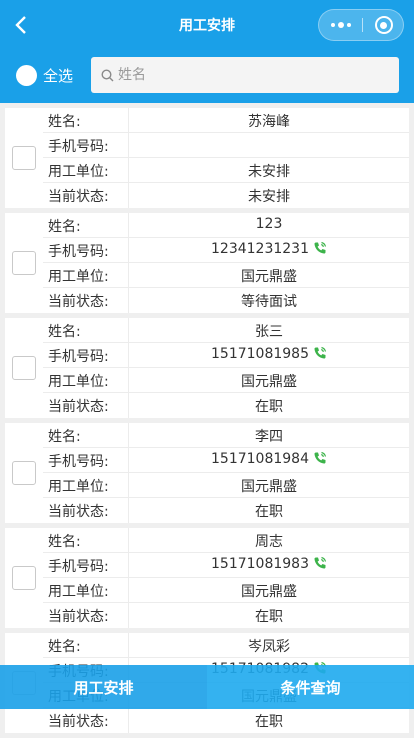 The width and height of the screenshot is (414, 738). Describe the element at coordinates (26, 75) in the screenshot. I see `select-all-radio` at that location.